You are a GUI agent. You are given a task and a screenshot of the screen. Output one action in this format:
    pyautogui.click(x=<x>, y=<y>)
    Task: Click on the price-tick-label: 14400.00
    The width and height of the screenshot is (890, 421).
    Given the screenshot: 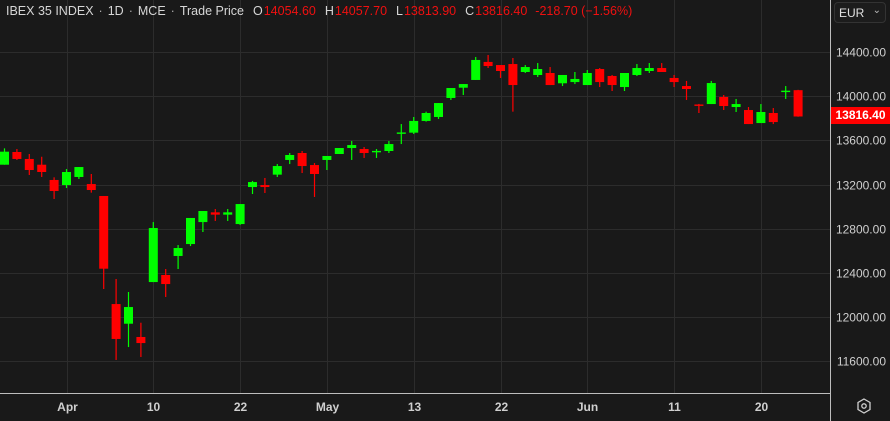 What is the action you would take?
    pyautogui.click(x=861, y=53)
    